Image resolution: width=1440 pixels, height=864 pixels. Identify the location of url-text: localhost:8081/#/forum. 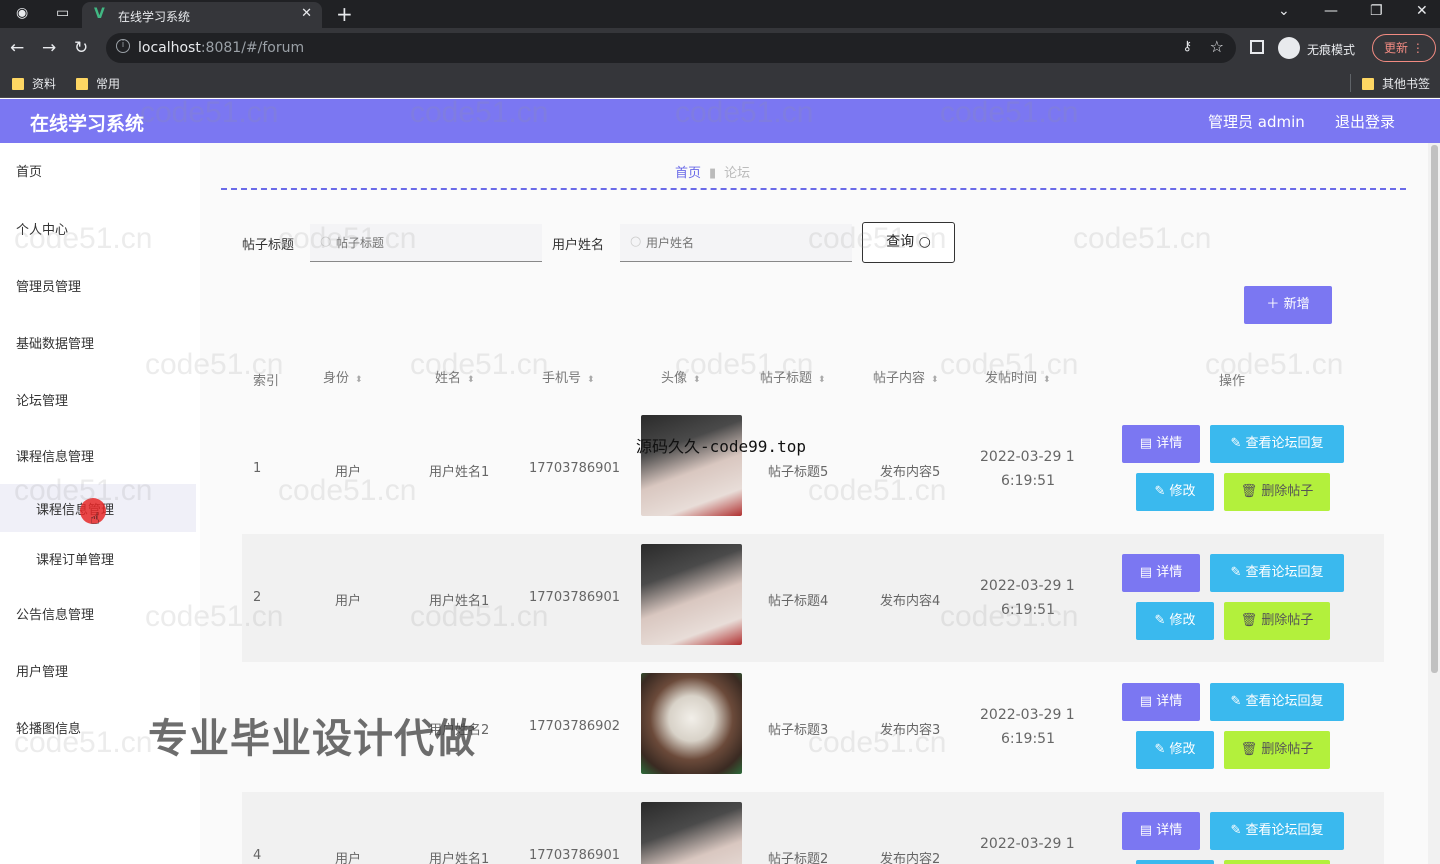
(221, 48).